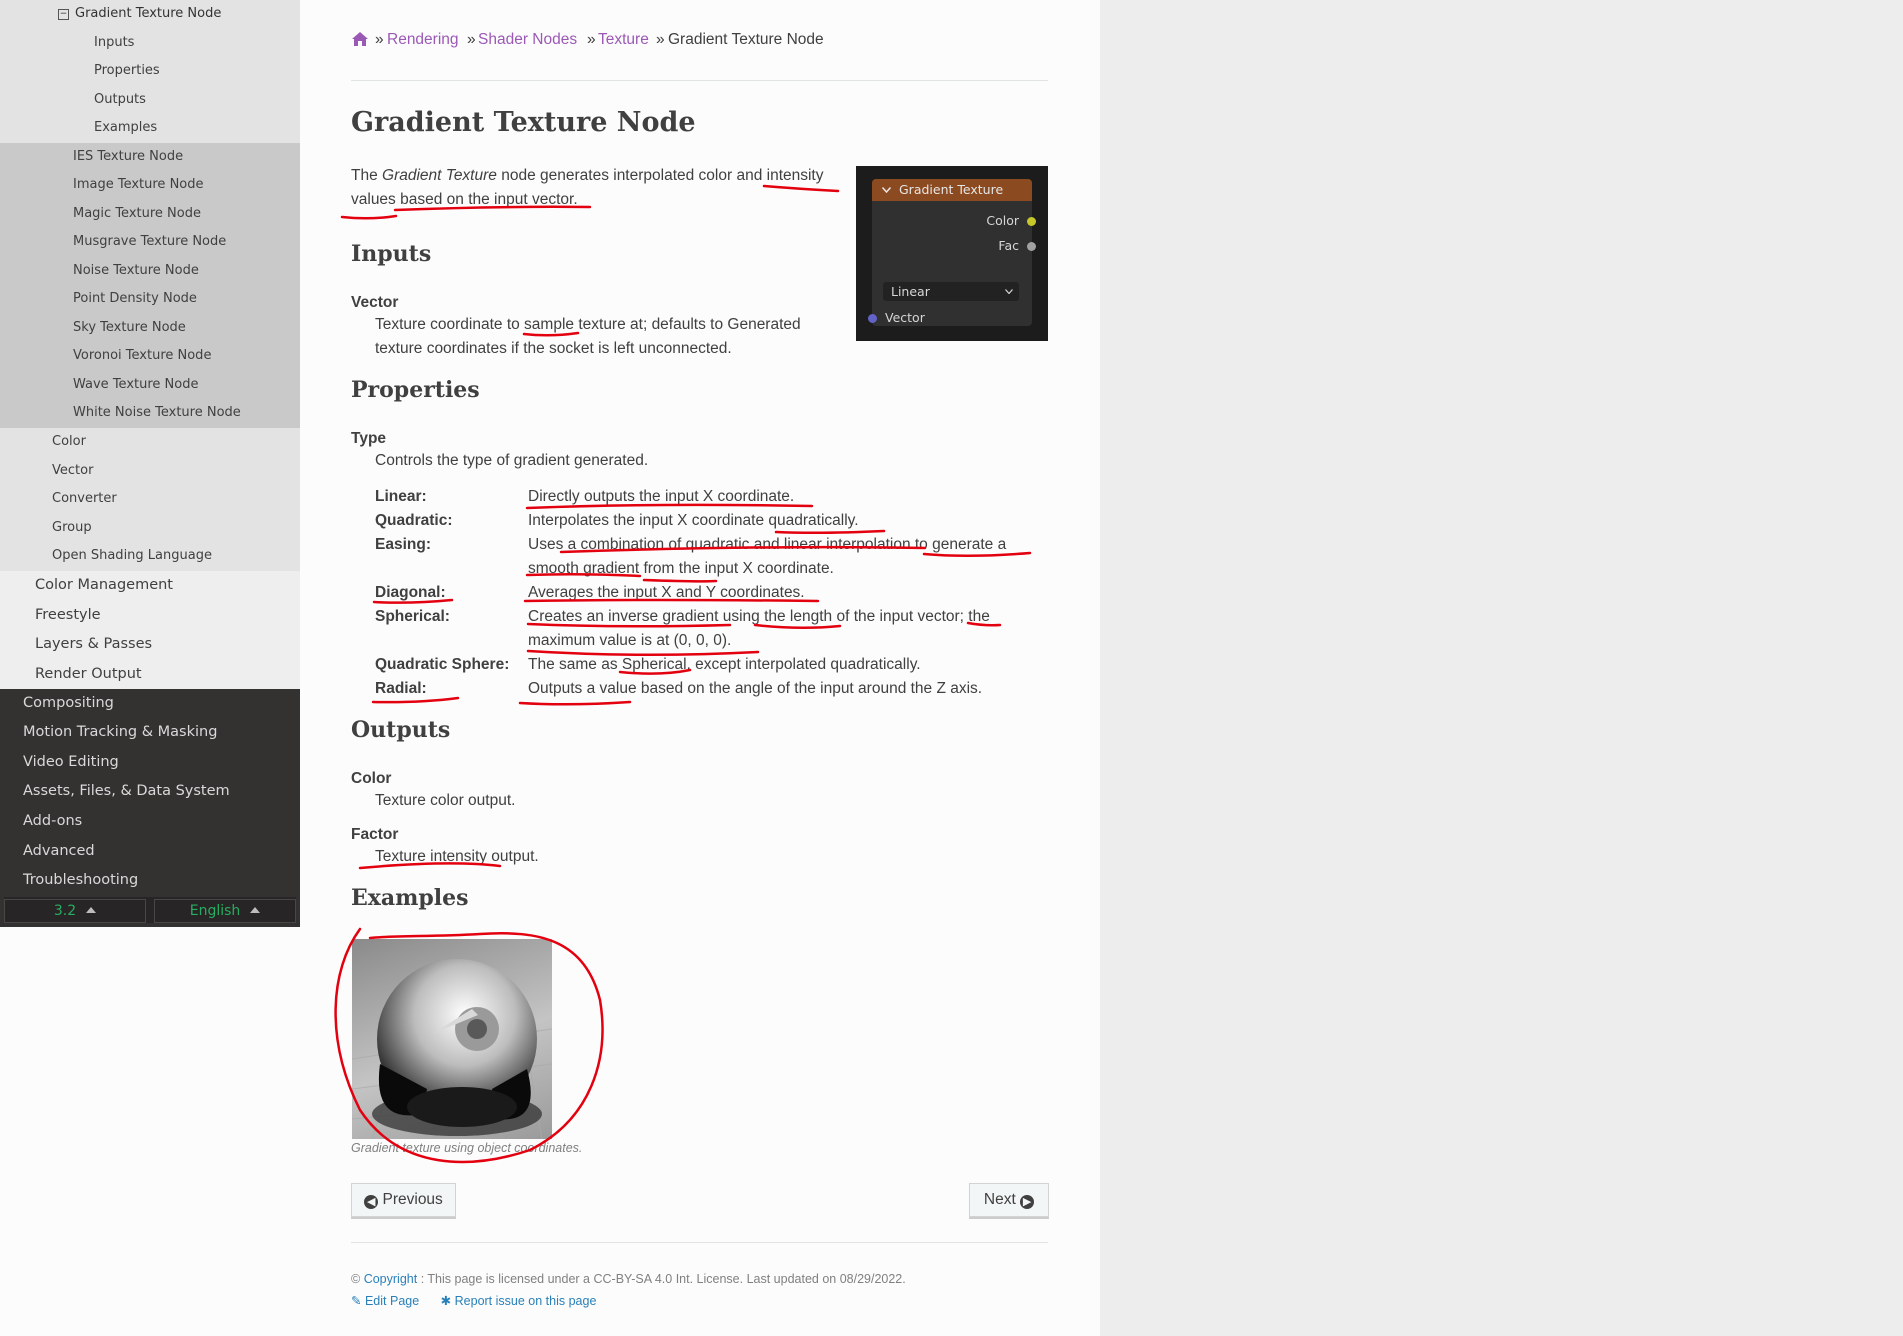 The image size is (1903, 1336). I want to click on nav-subitem-inputs: Inputs, so click(114, 42).